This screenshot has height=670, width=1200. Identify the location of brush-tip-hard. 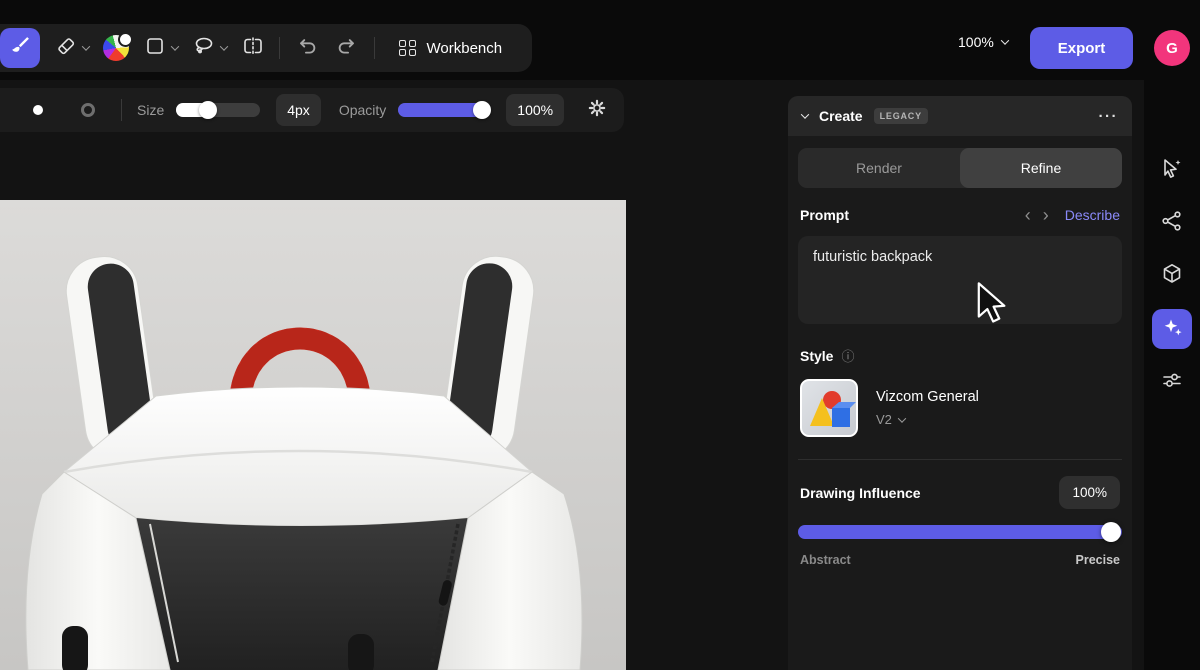
(38, 110).